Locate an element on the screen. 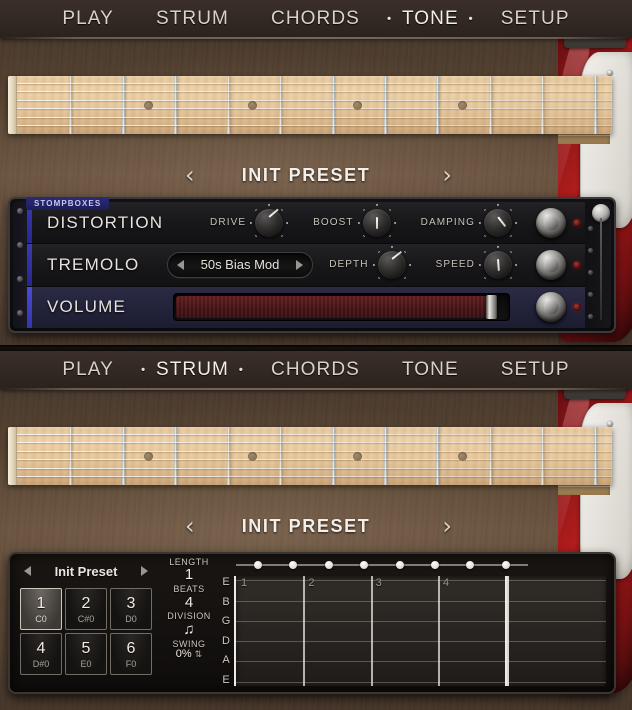 Image resolution: width=632 pixels, height=710 pixels. pattern-name: Init Preset is located at coordinates (86, 571).